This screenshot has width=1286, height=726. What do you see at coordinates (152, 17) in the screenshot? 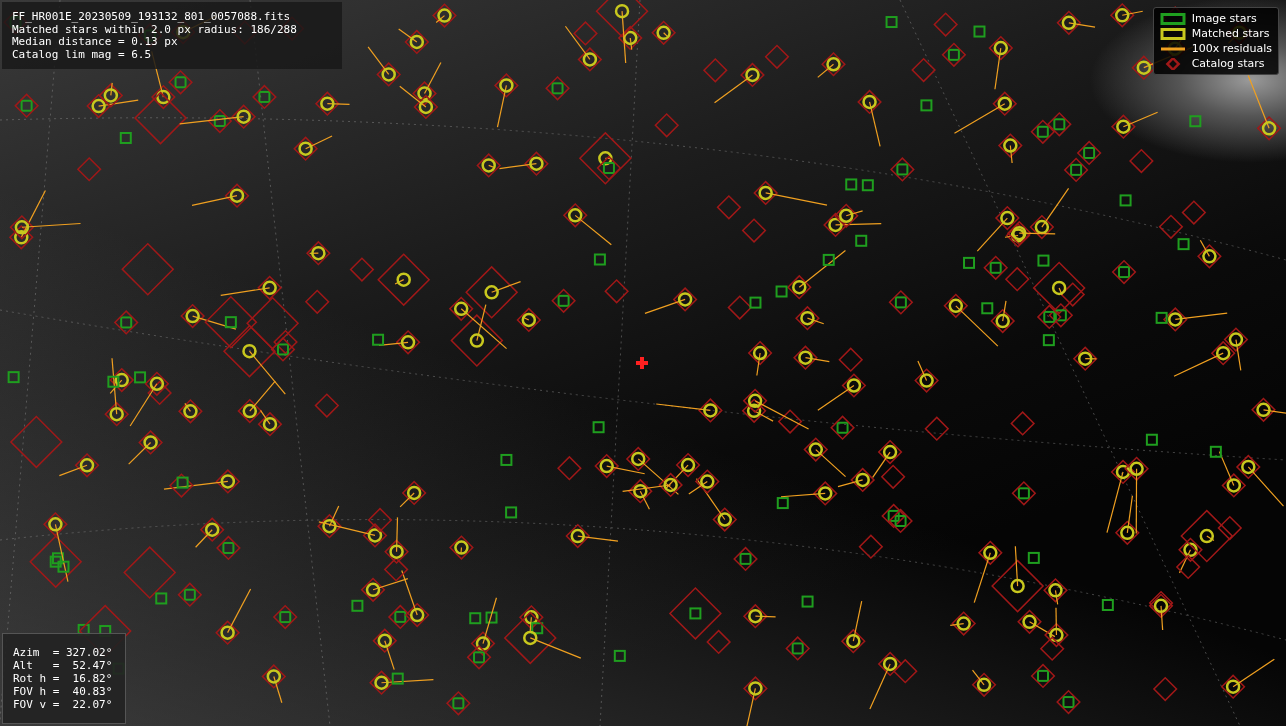
I see `info-text: FF_HR001E_20230509_193132_801_0057088.fits` at bounding box center [152, 17].